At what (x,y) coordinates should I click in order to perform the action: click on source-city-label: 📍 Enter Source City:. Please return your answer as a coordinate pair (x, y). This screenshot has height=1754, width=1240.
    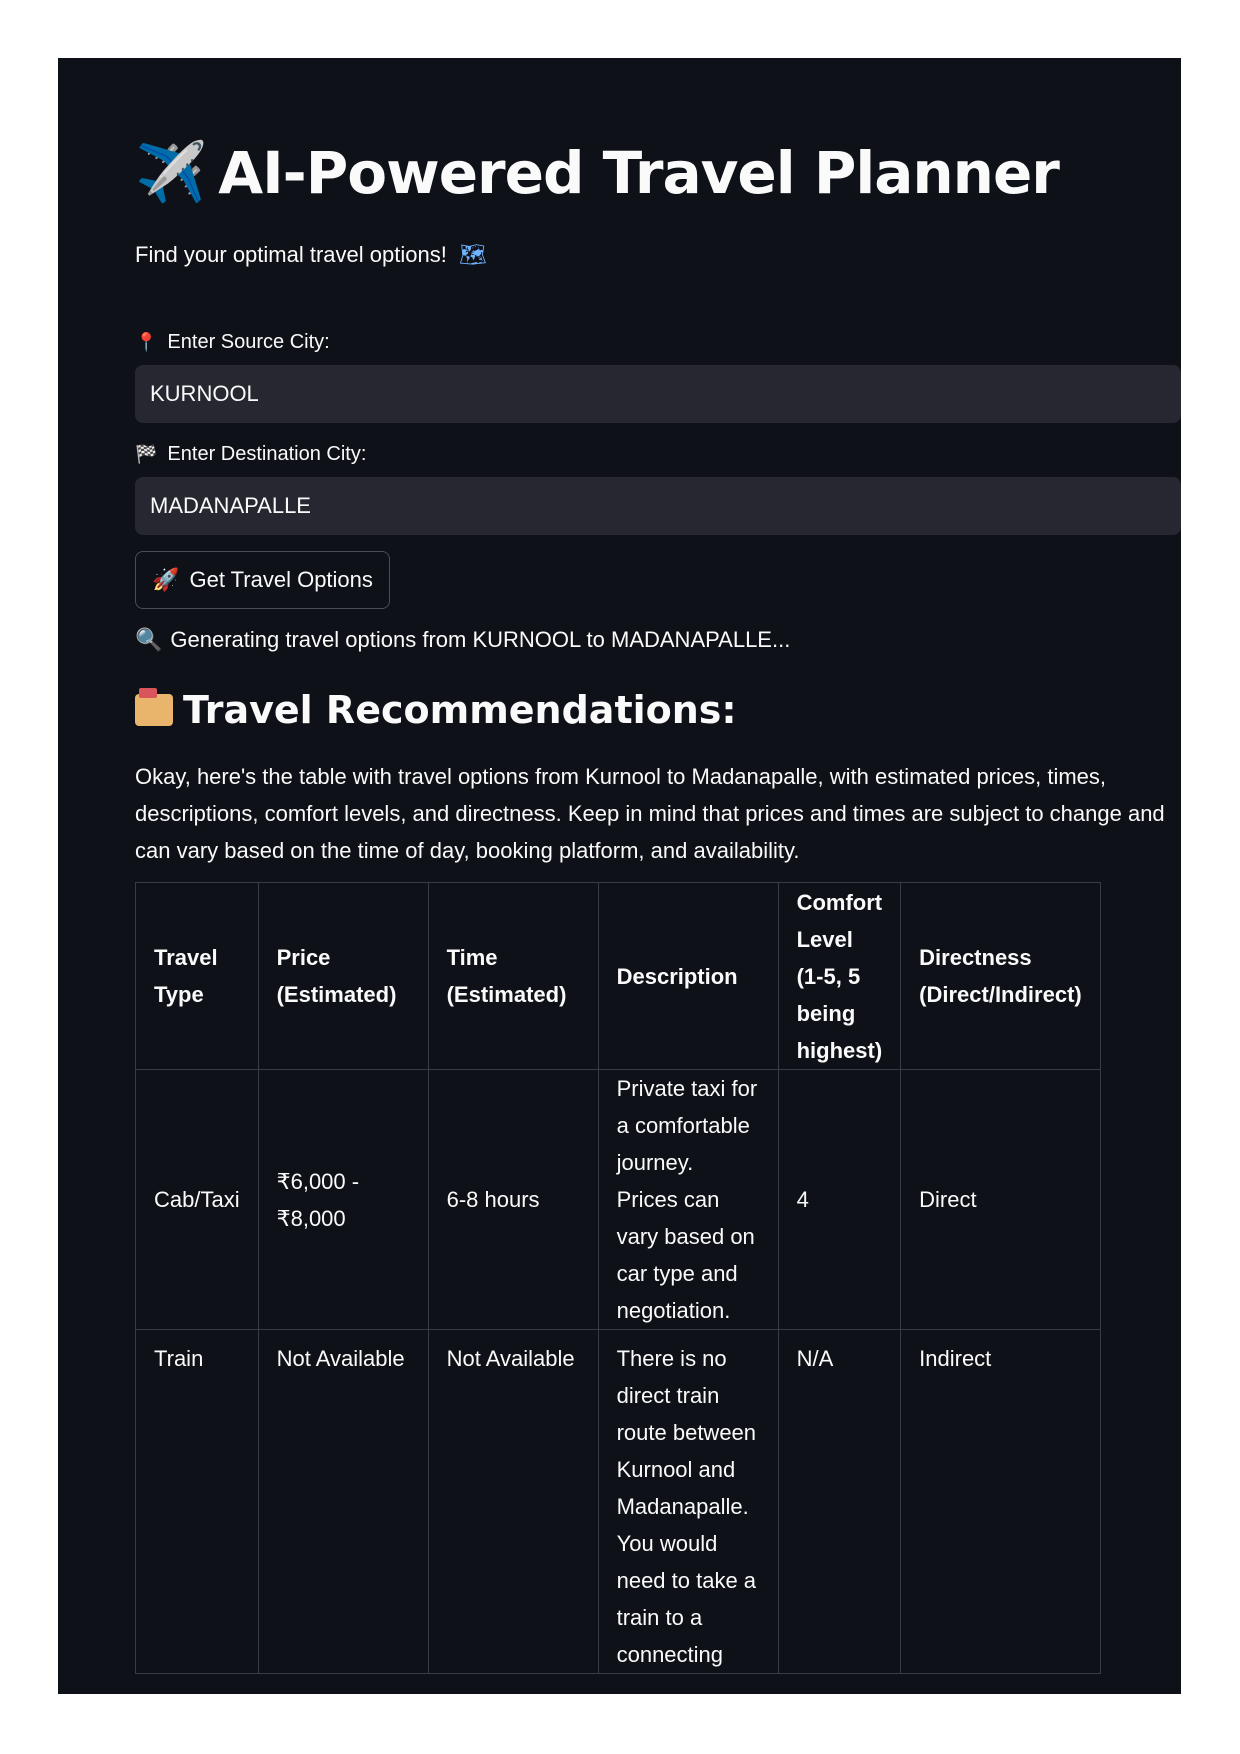
    Looking at the image, I should click on (232, 342).